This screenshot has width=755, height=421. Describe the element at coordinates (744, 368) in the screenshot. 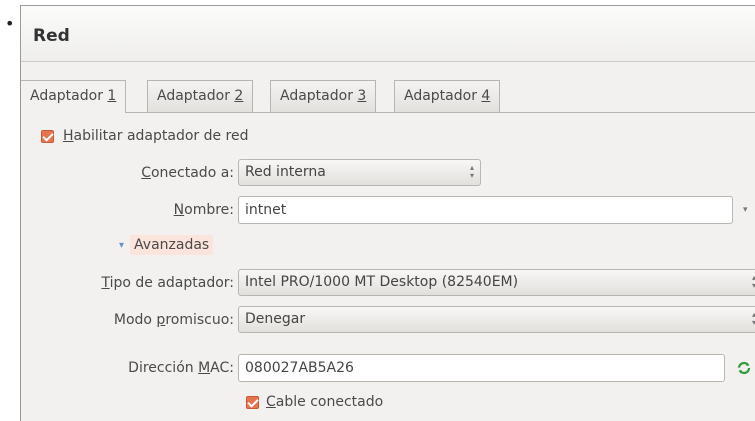

I see `refresh-mac-icon` at that location.